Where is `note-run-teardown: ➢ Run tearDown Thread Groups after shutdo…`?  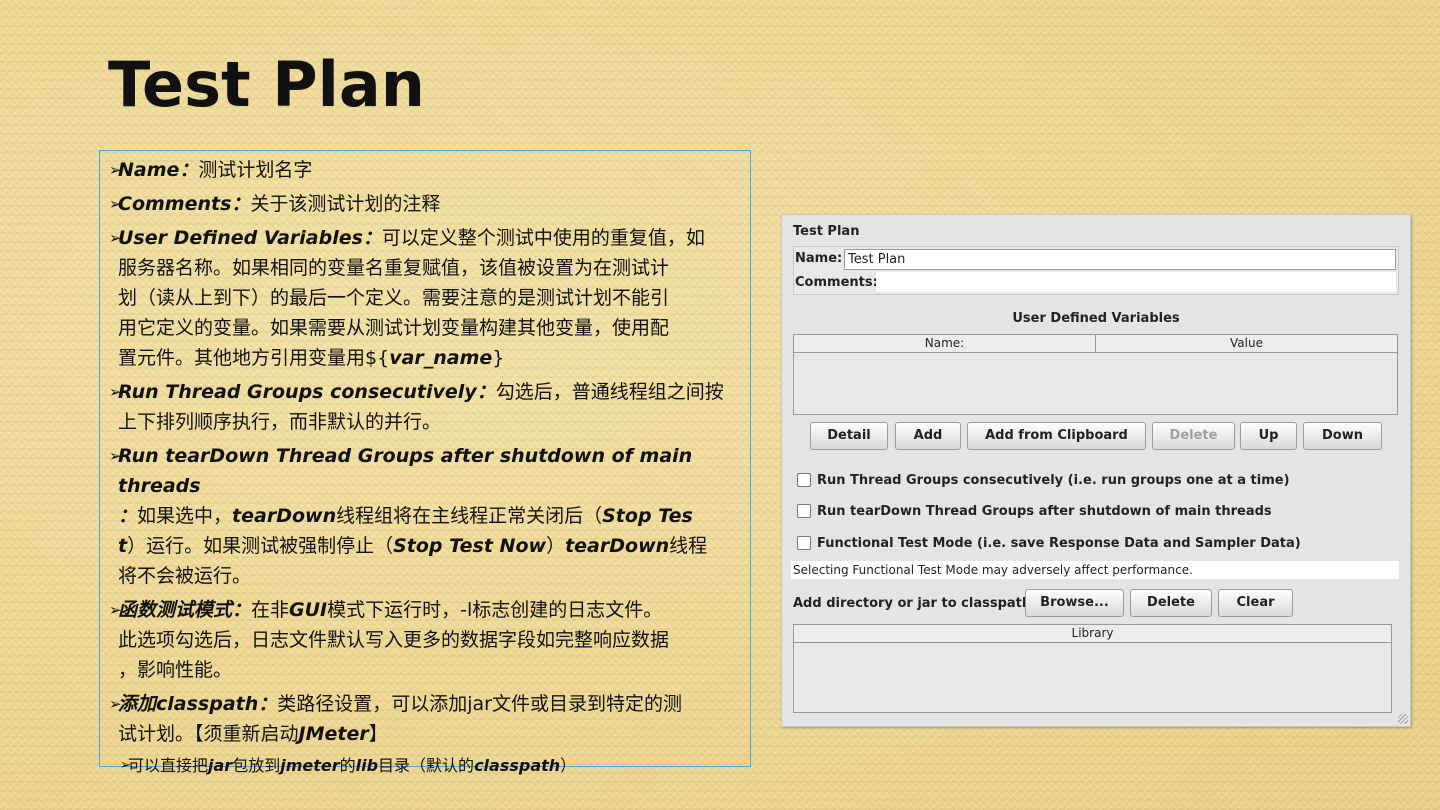 note-run-teardown: ➢ Run tearDown Thread Groups after shutdo… is located at coordinates (422, 516).